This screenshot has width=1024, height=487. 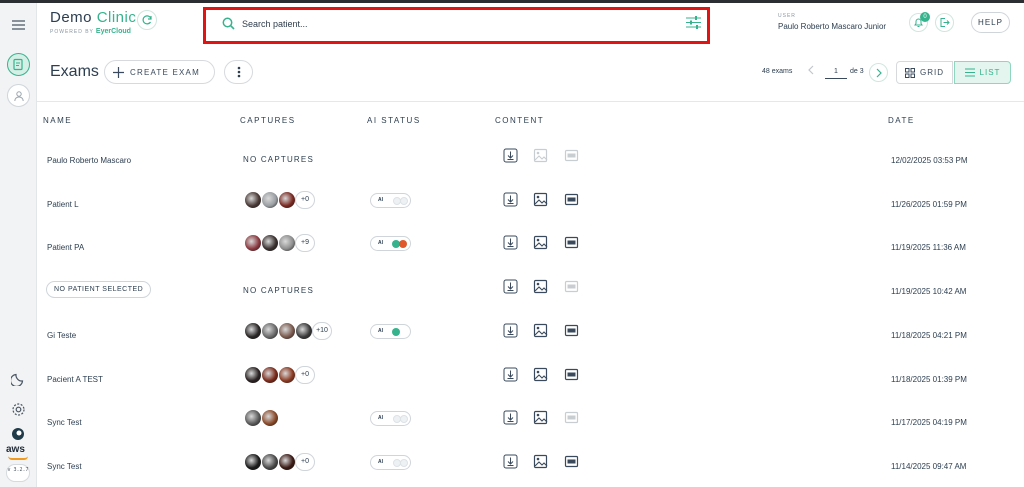 I want to click on patient-name: Paulo Roberto Mascaro, so click(x=89, y=160).